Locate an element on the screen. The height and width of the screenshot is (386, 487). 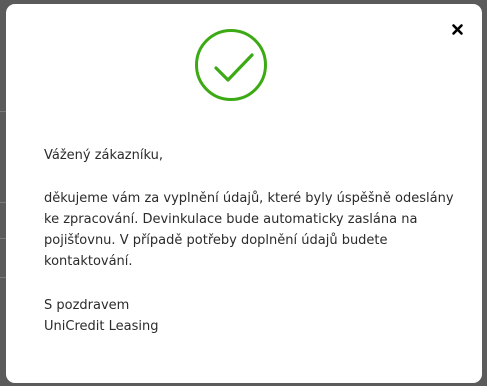
closing-text: S pozdravem is located at coordinates (87, 305).